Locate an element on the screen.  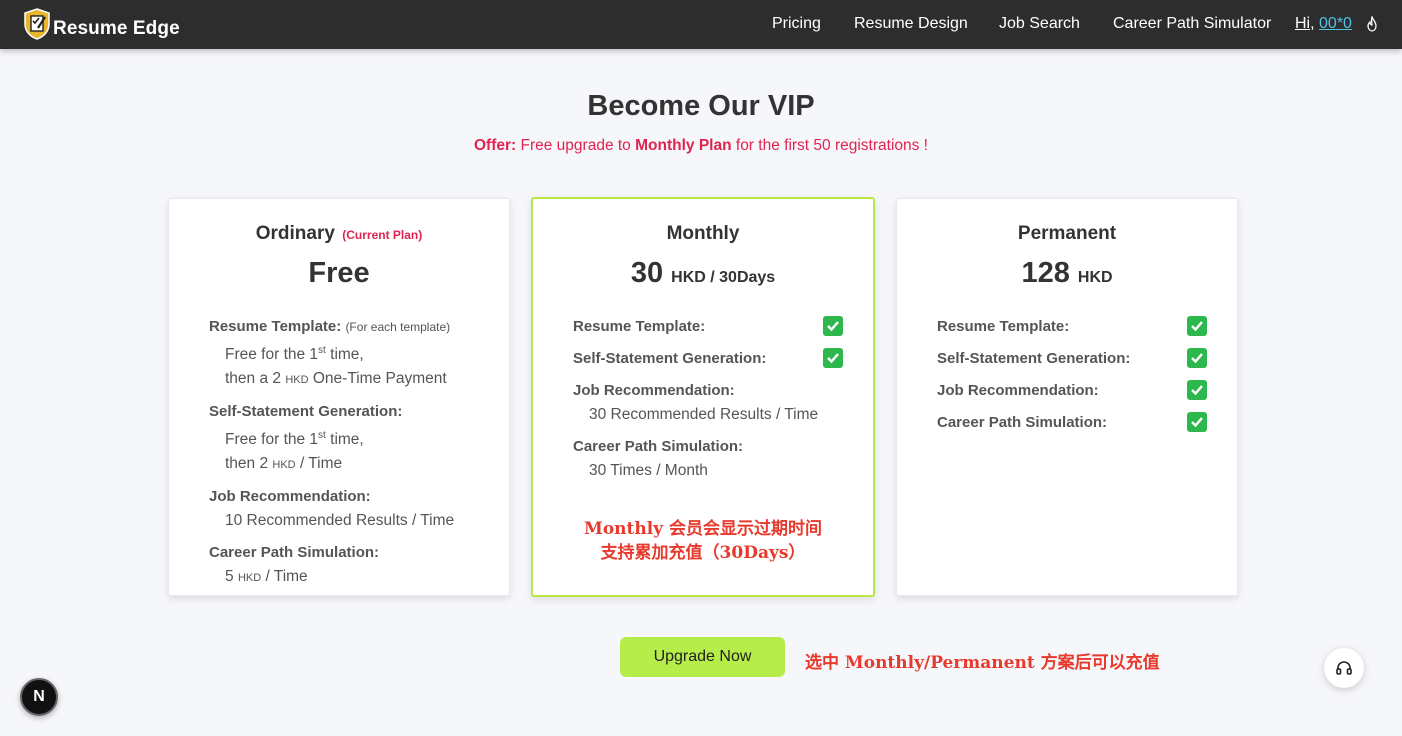
plan-title: Ordinary (Current Plan) is located at coordinates (339, 234).